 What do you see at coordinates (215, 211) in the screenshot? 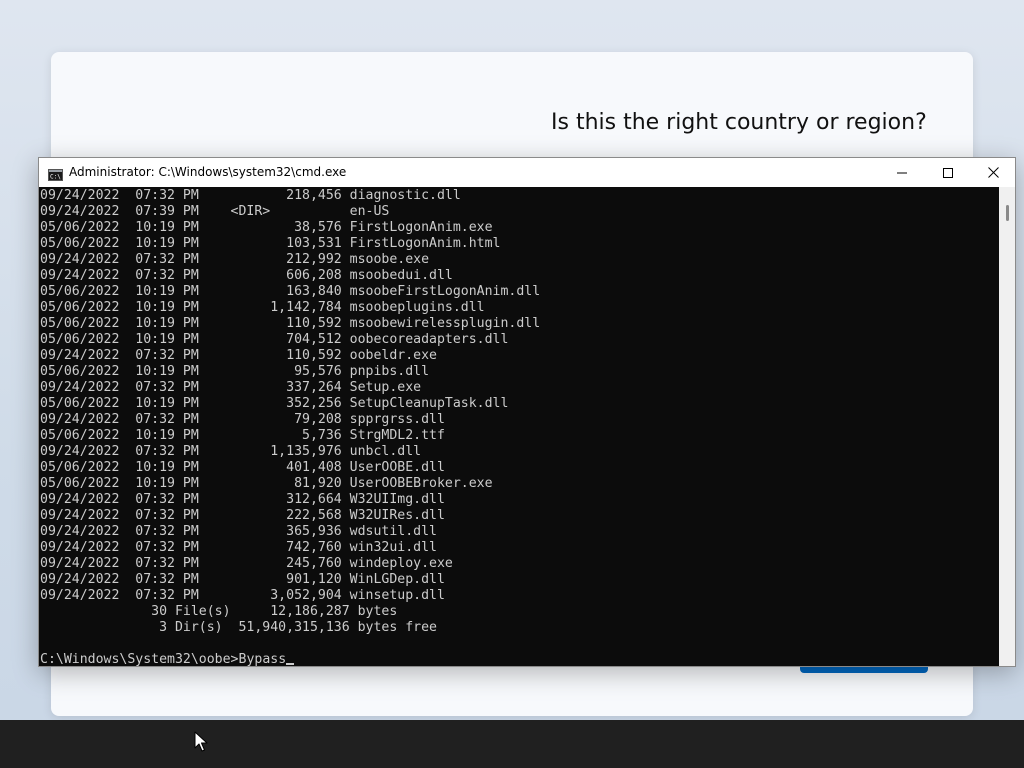
I see `console-line: 09/24/2022 07:39 PM <DIR> en-US` at bounding box center [215, 211].